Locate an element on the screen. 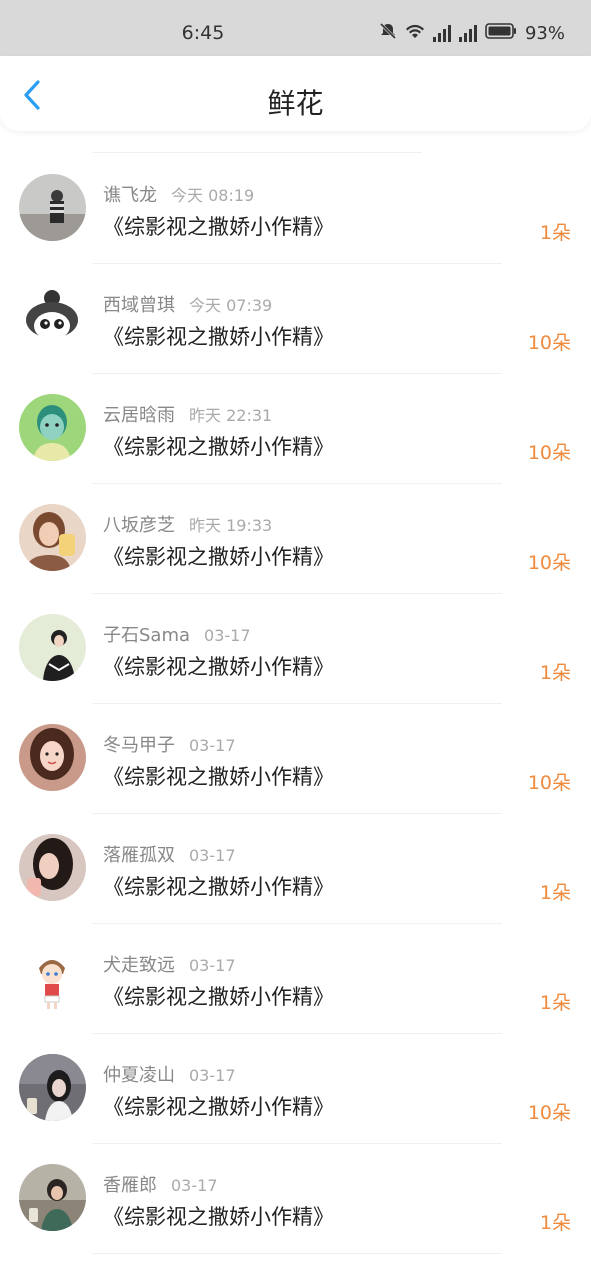  status-bar: 6:45 93% is located at coordinates (295, 28).